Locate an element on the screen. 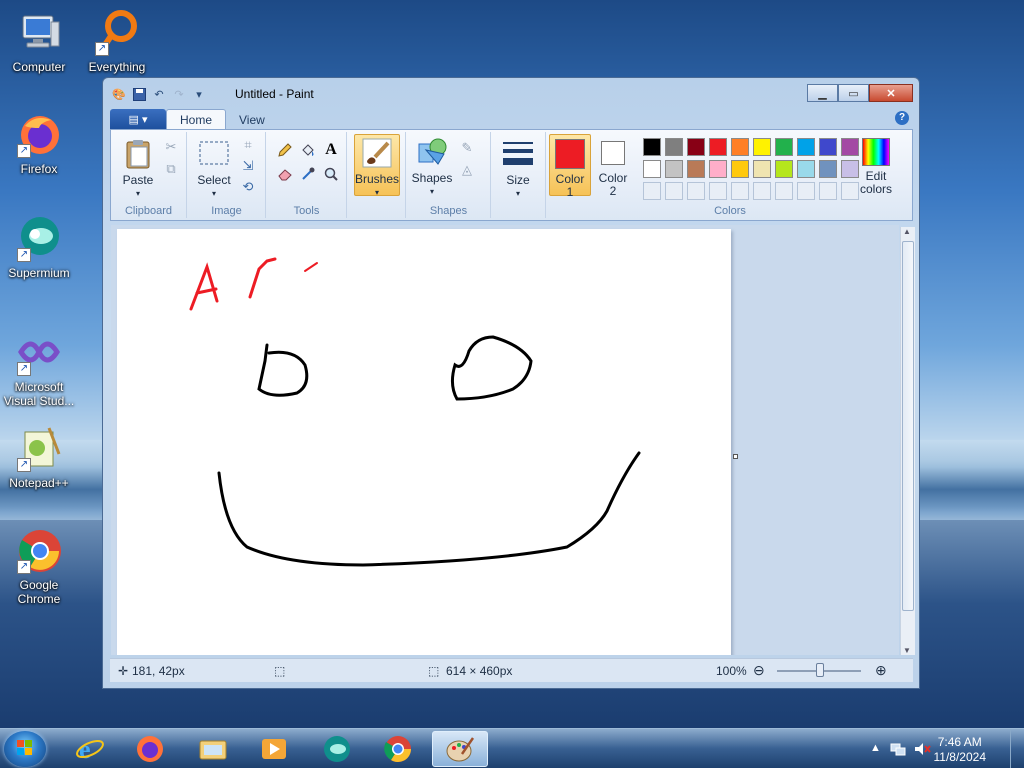 This screenshot has height=768, width=1024. network-icon is located at coordinates (898, 750).